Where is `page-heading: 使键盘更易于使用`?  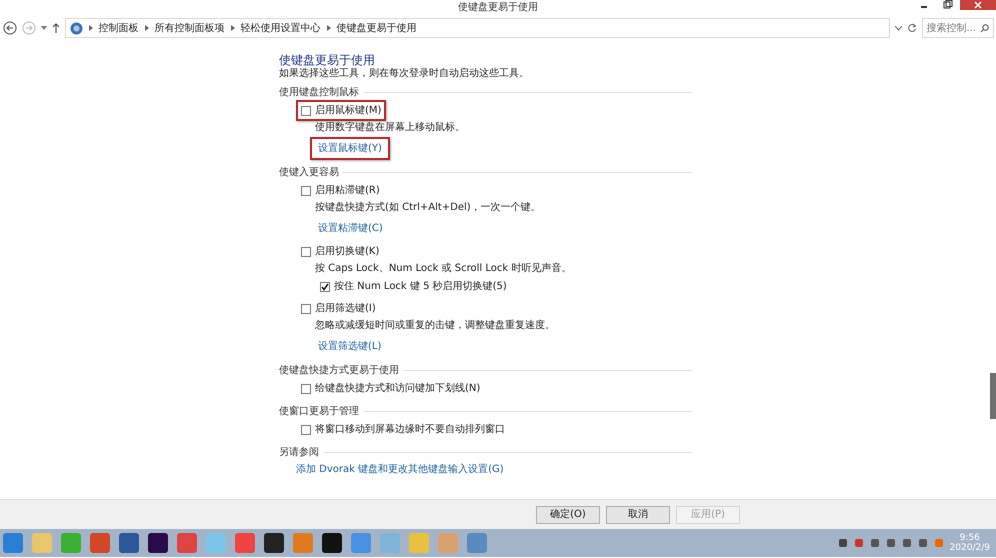
page-heading: 使键盘更易于使用 is located at coordinates (327, 60).